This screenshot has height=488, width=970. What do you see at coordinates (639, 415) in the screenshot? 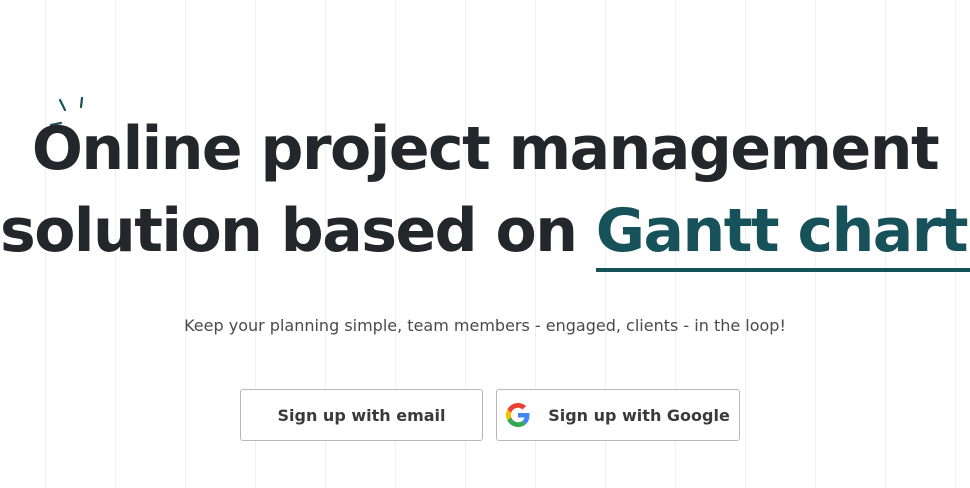
I see `sign-up-google-label: Sign up with Google` at bounding box center [639, 415].